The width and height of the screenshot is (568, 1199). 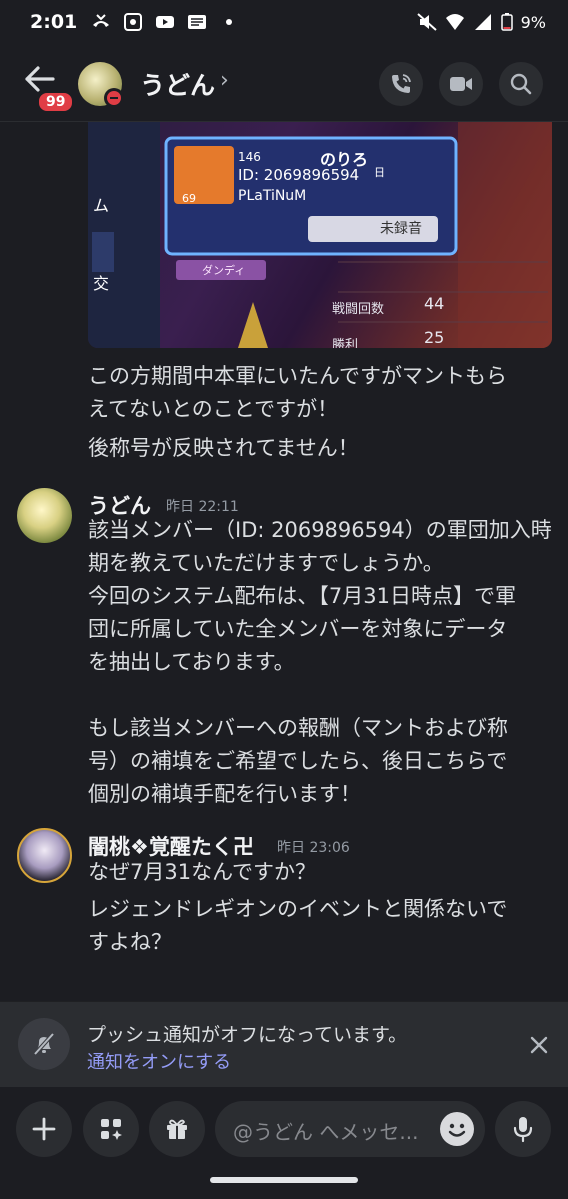 I want to click on message-text: なぜ7月31なんですか？ レジェンドレギオンのイベントと関係ないで すよね？, so click(x=298, y=907).